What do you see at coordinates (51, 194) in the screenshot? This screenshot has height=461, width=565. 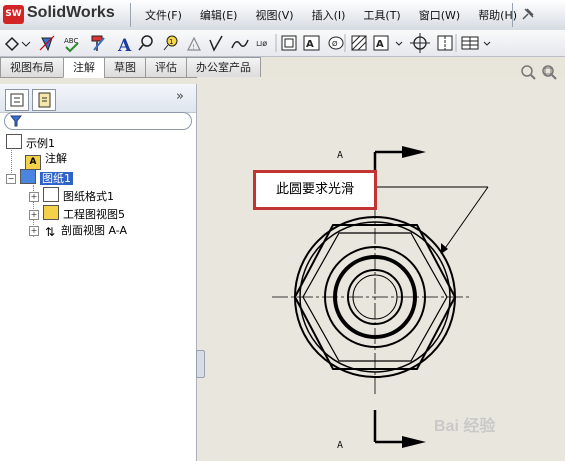 I see `sheet-format-icon` at bounding box center [51, 194].